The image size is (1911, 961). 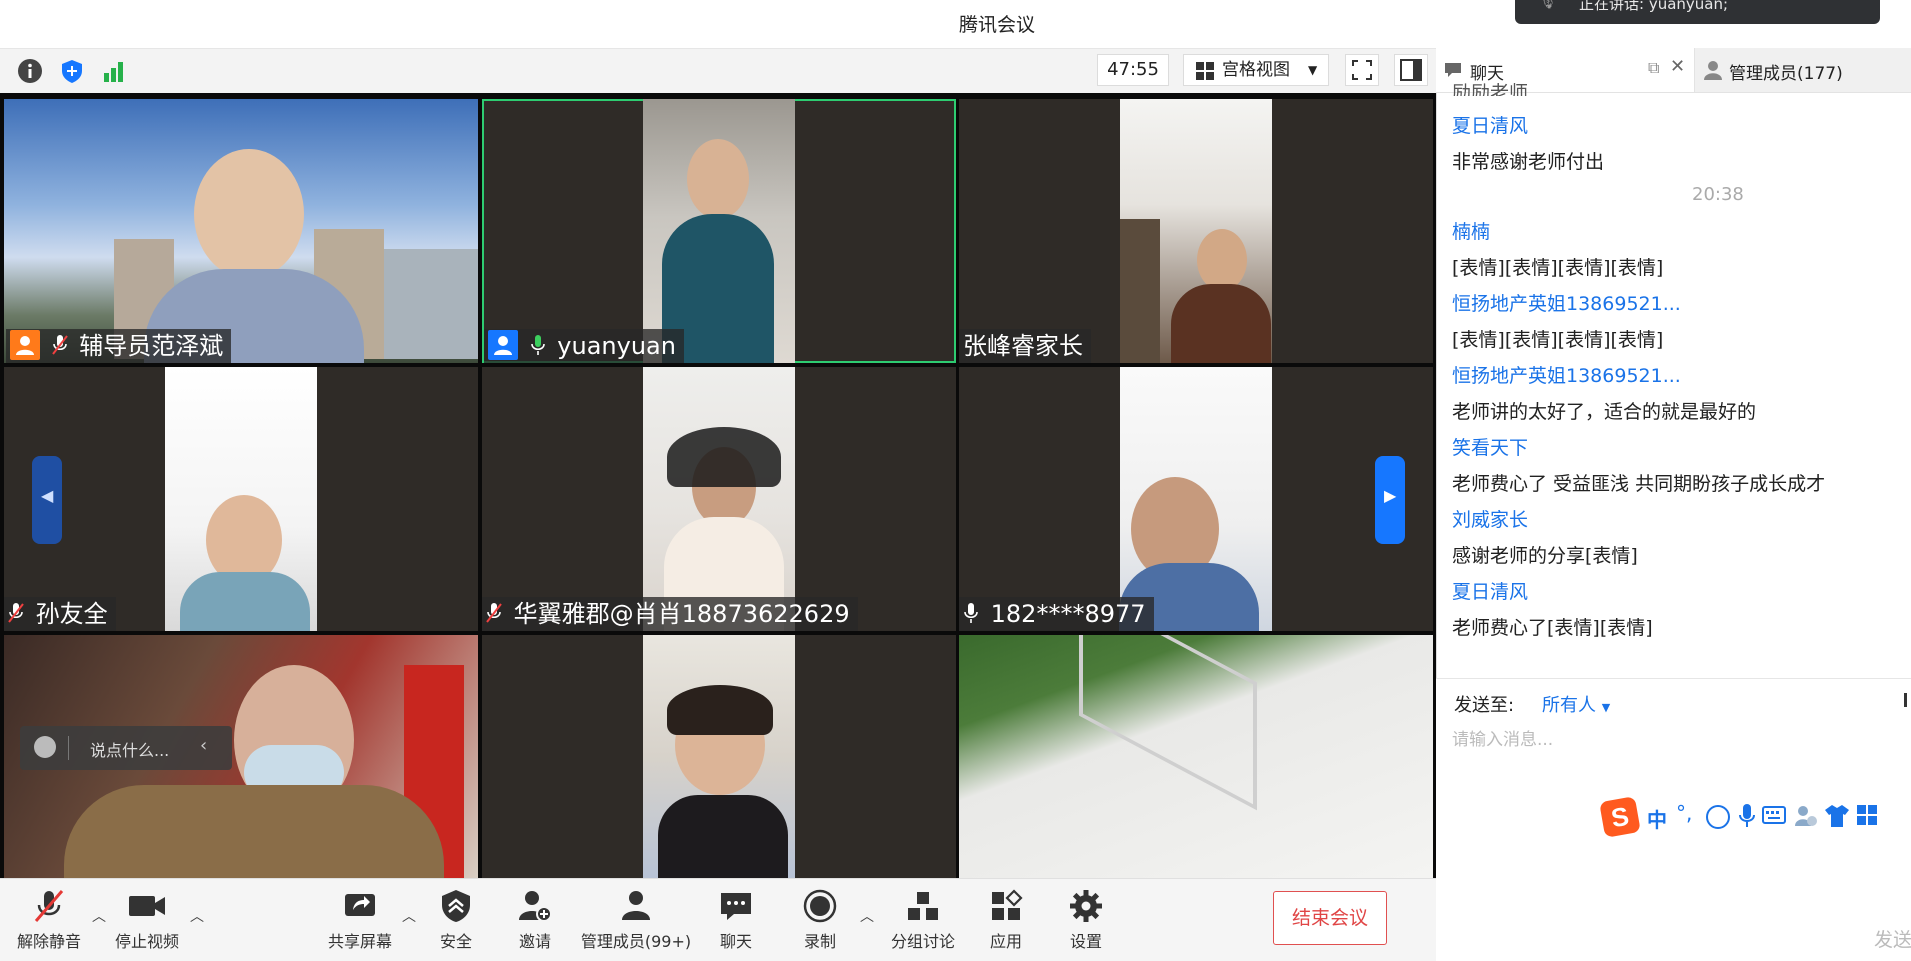 What do you see at coordinates (241, 231) in the screenshot?
I see `video-tile: 辅导员范泽斌` at bounding box center [241, 231].